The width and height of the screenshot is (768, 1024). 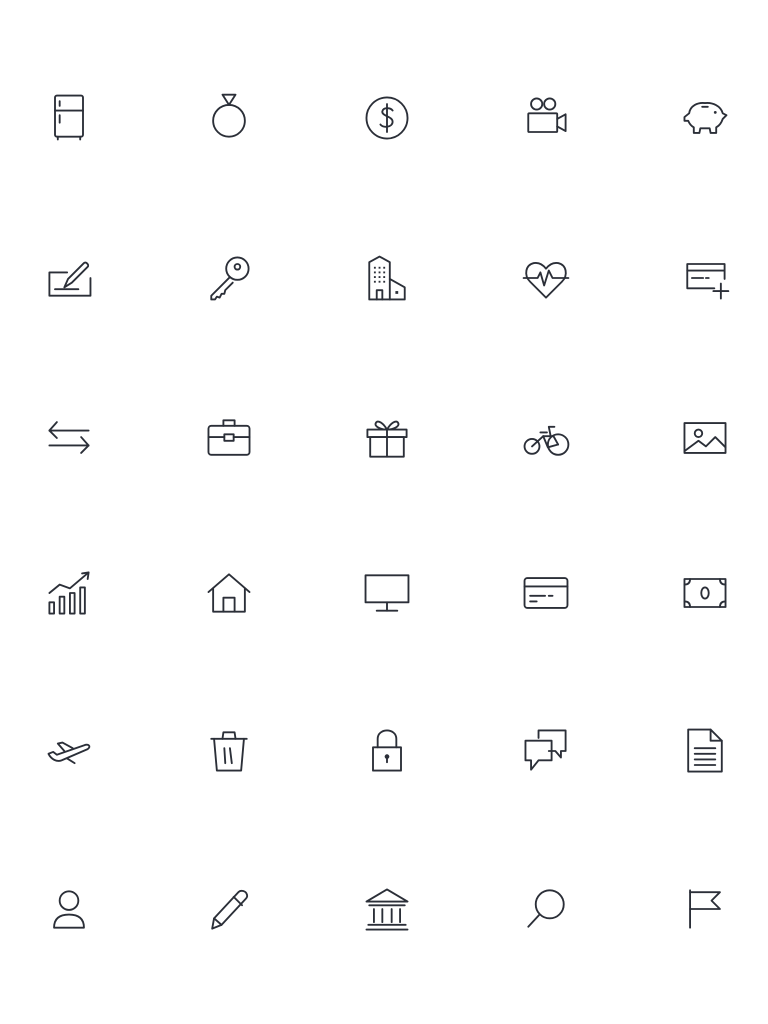 What do you see at coordinates (705, 118) in the screenshot?
I see `piggy-bank-icon` at bounding box center [705, 118].